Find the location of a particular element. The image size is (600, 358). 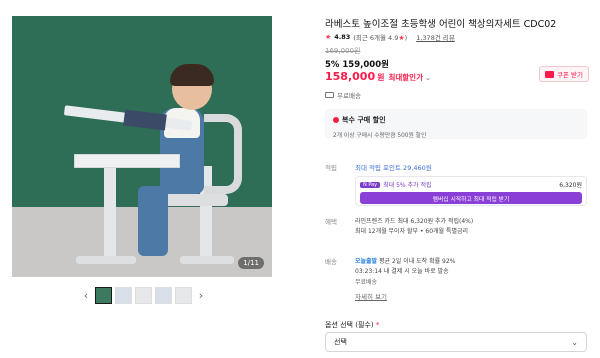

required-mark: * is located at coordinates (377, 325).